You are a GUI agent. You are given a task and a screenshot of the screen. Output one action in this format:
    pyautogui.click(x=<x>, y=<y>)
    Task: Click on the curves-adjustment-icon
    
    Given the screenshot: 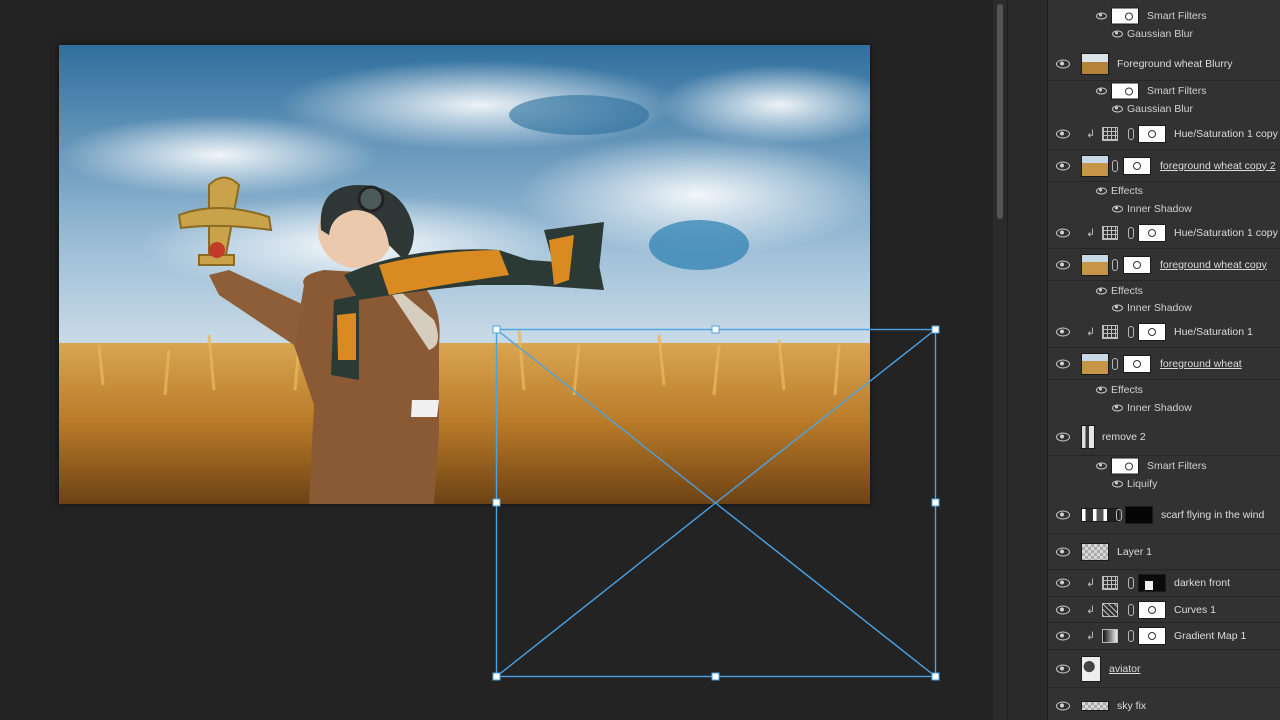 What is the action you would take?
    pyautogui.click(x=1110, y=609)
    